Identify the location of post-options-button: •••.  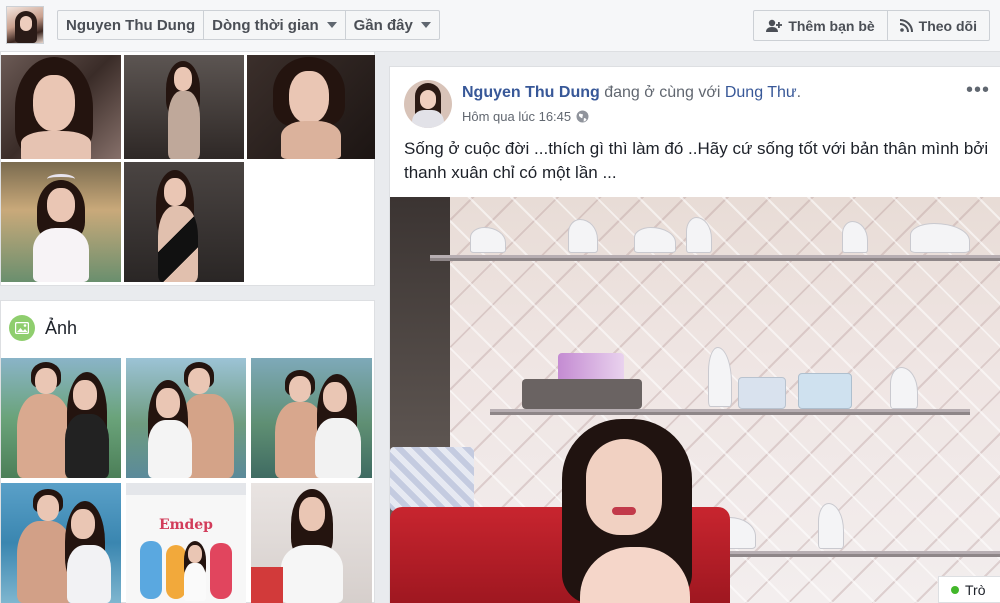
(978, 90).